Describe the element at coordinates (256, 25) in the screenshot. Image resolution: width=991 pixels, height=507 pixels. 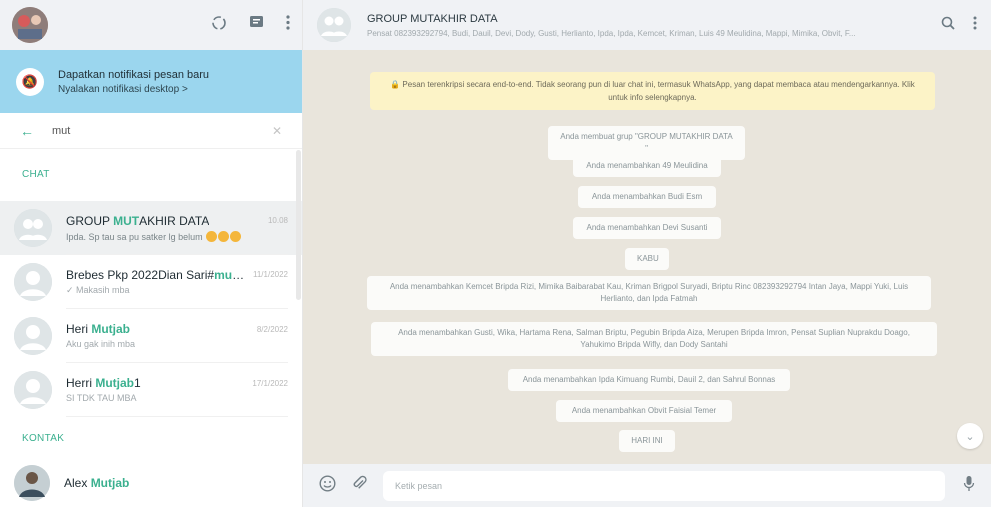
I see `new-chat-icon` at that location.